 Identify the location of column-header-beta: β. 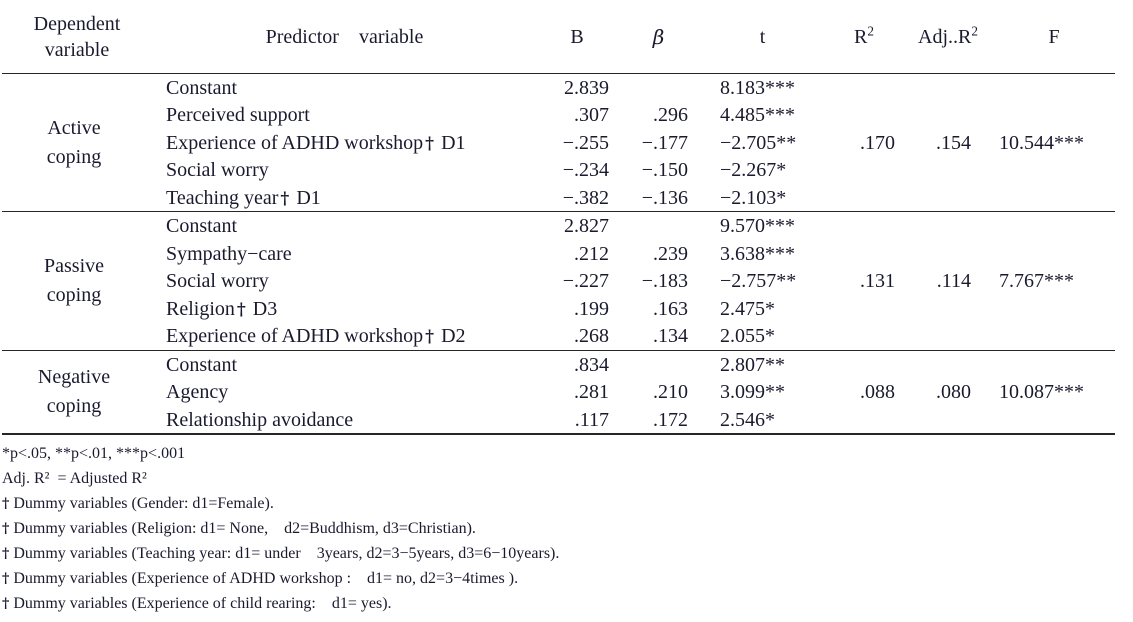
(658, 38).